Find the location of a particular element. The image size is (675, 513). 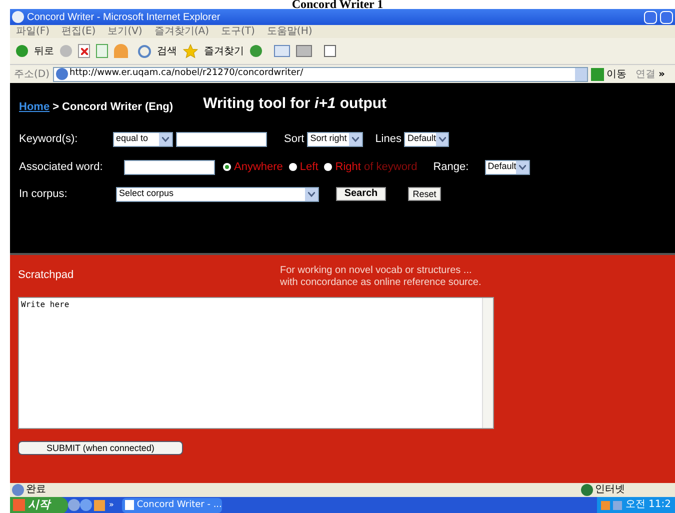

address-field: http://www.er.uqam.ca/nobel/r21270/concordwriter/ is located at coordinates (320, 74).